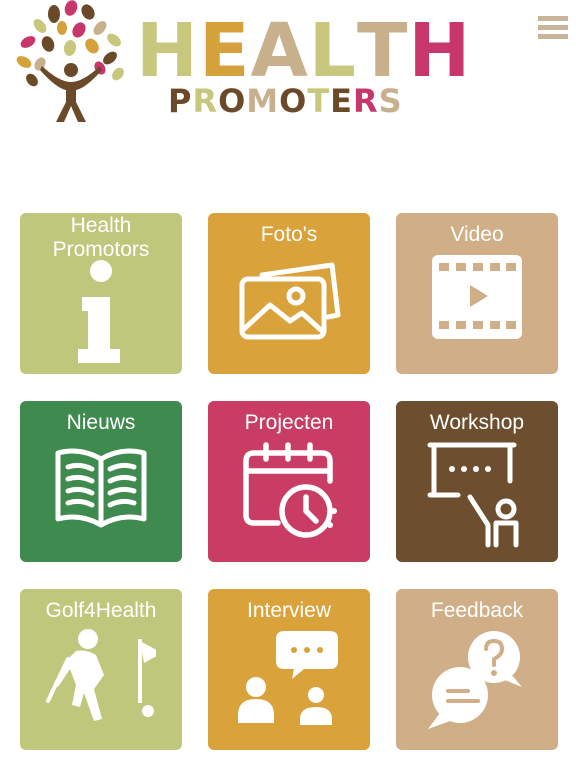 Image resolution: width=576 pixels, height=768 pixels. I want to click on menu-button, so click(554, 29).